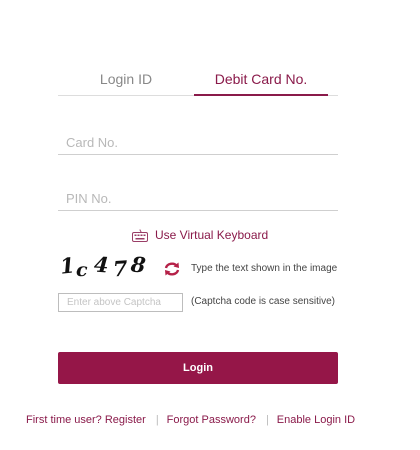 The height and width of the screenshot is (450, 420). I want to click on captcha-char: 1, so click(67, 265).